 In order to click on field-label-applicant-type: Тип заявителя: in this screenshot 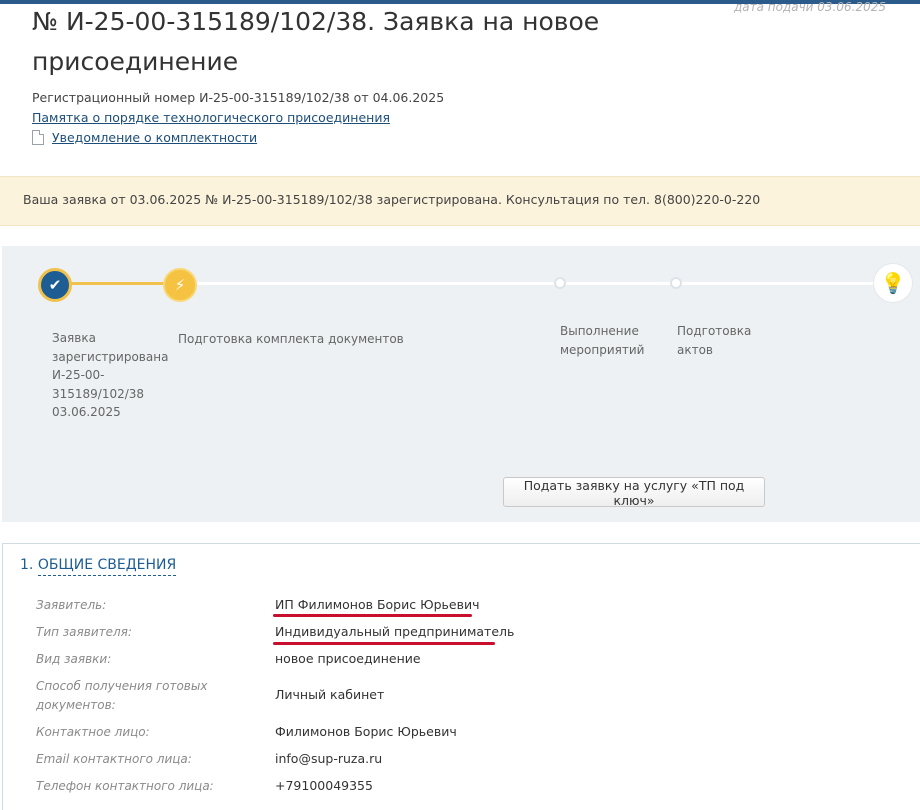, I will do `click(84, 632)`.